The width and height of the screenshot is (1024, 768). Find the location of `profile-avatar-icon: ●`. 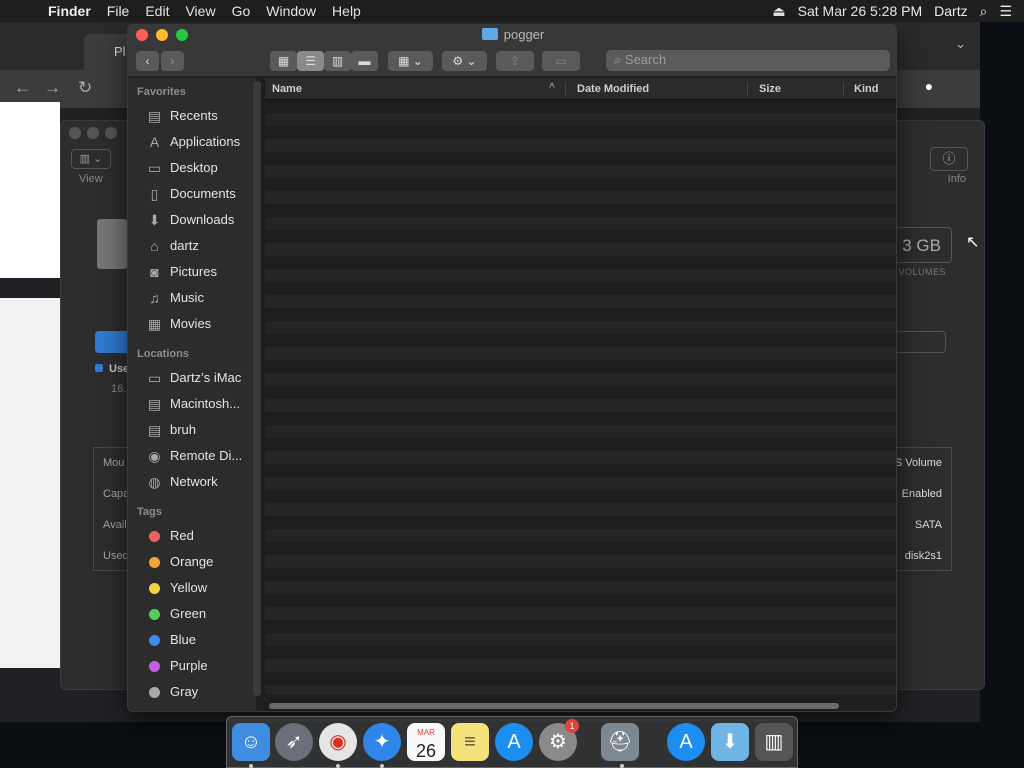

profile-avatar-icon: ● is located at coordinates (929, 89).